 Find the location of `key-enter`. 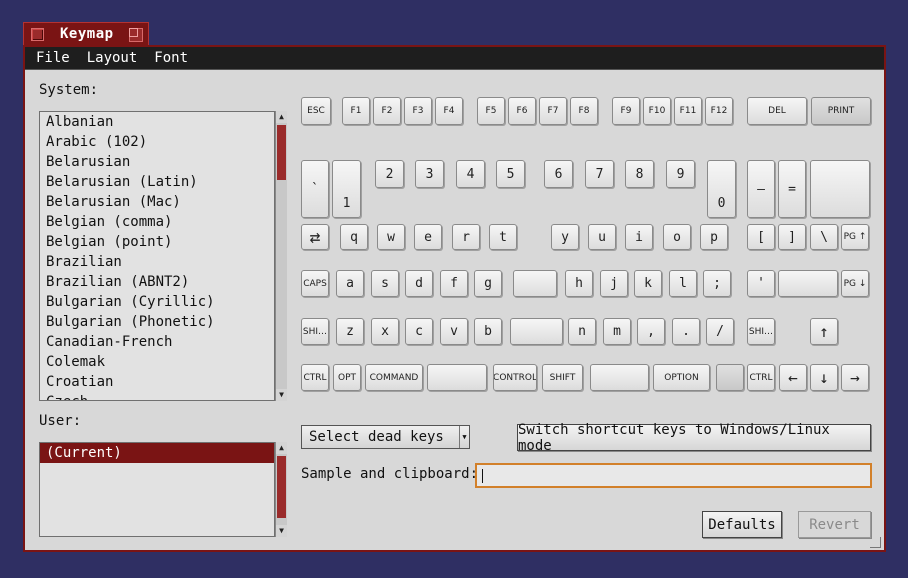

key-enter is located at coordinates (808, 283).